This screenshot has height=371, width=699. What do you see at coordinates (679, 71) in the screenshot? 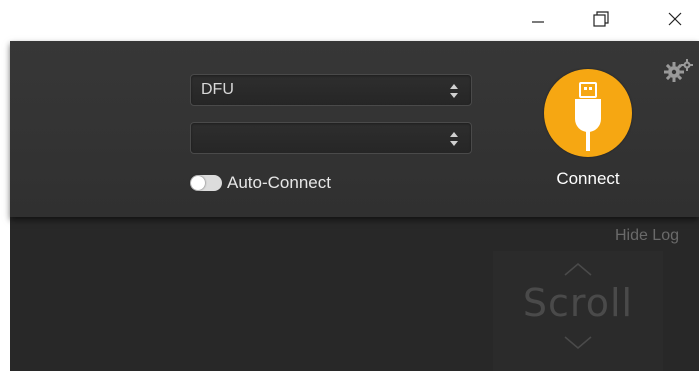
I see `gears-icon` at bounding box center [679, 71].